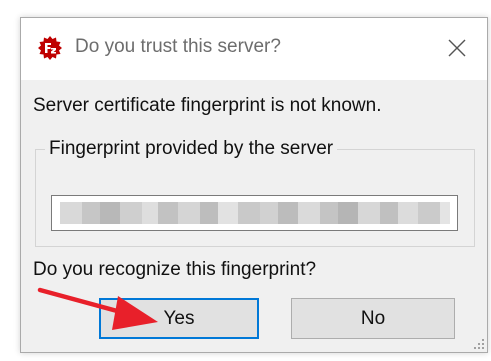 The width and height of the screenshot is (491, 361). Describe the element at coordinates (478, 343) in the screenshot. I see `resize-grip-icon` at that location.